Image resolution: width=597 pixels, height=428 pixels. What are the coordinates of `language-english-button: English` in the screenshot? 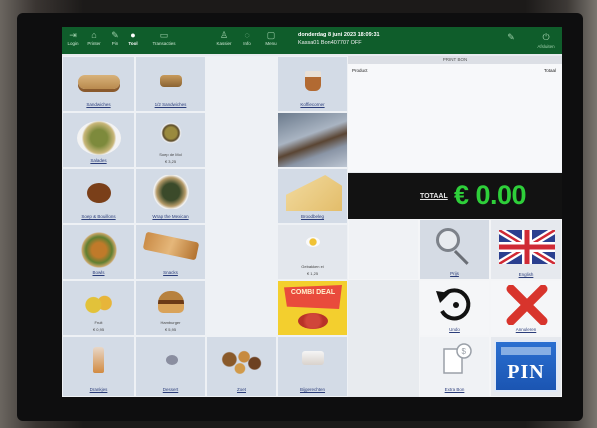 It's located at (526, 249).